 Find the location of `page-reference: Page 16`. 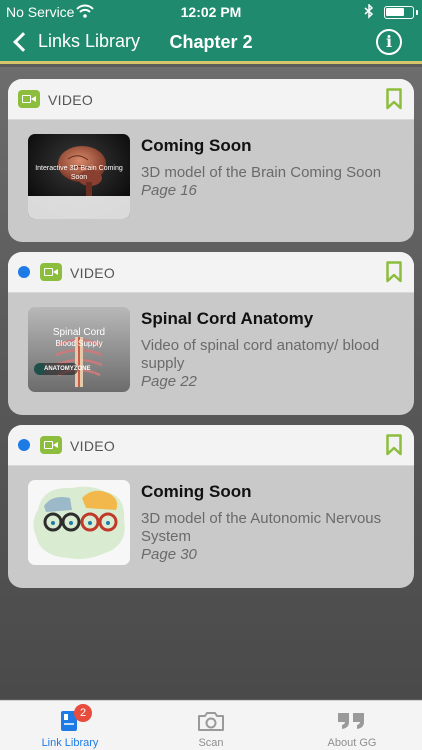

page-reference: Page 16 is located at coordinates (169, 190).